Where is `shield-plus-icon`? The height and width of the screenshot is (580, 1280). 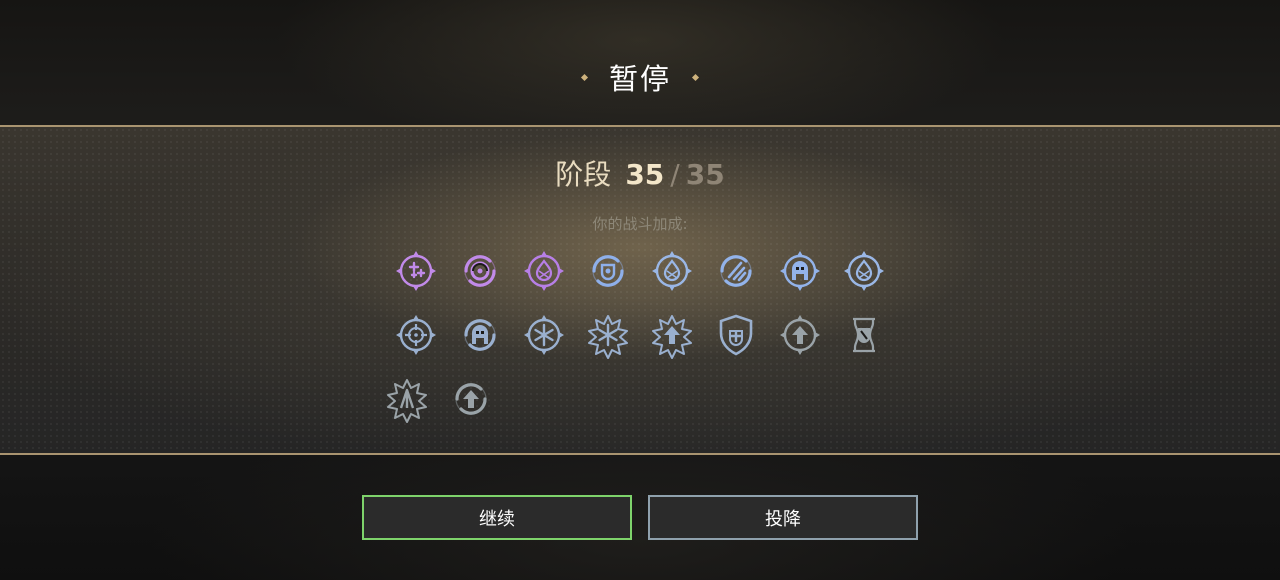 shield-plus-icon is located at coordinates (736, 335).